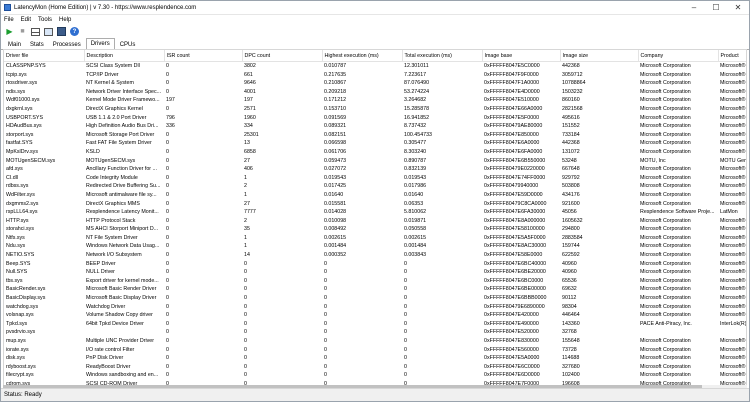 The height and width of the screenshot is (402, 750). What do you see at coordinates (26, 20) in the screenshot?
I see `menu-edit: Edit` at bounding box center [26, 20].